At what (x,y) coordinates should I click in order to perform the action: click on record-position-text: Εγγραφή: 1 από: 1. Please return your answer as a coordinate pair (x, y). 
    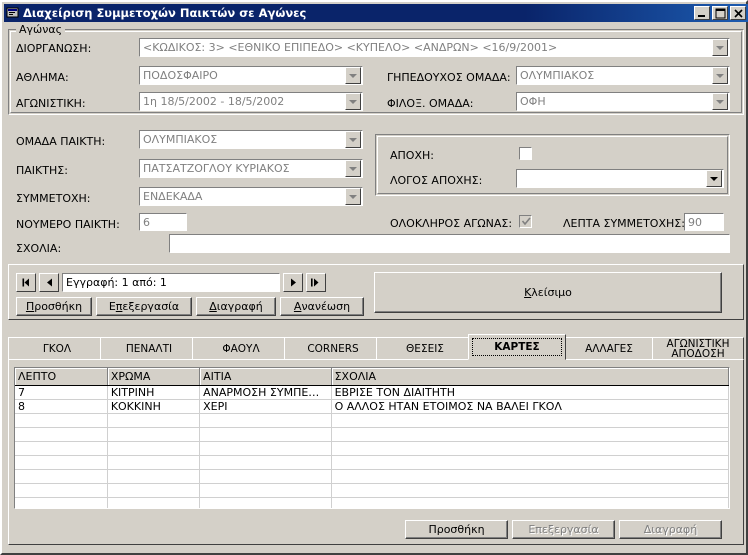
    Looking at the image, I should click on (116, 282).